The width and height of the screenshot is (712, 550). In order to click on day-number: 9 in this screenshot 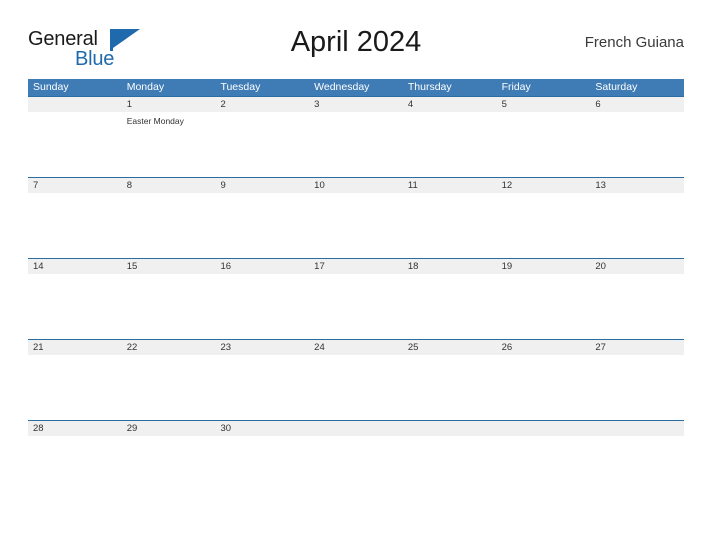, I will do `click(262, 185)`.